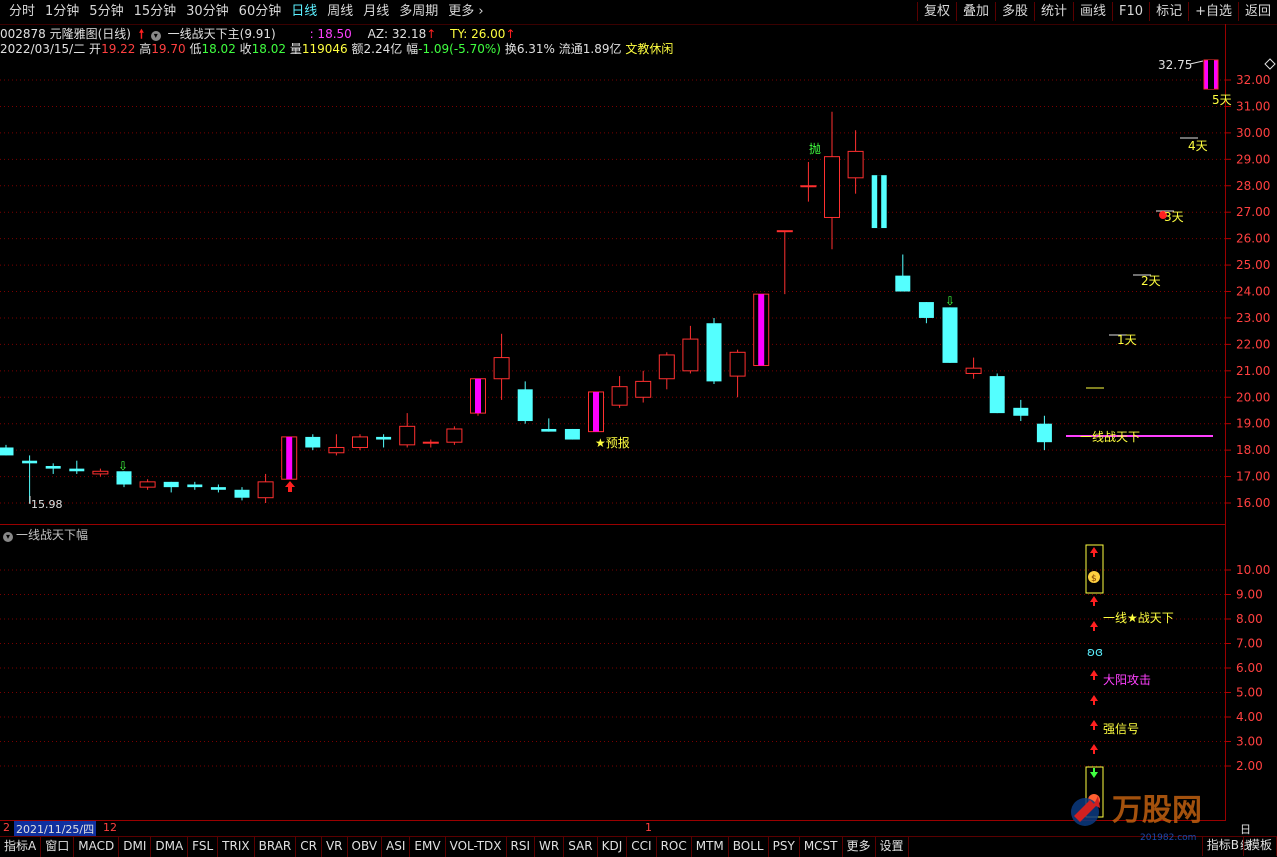  What do you see at coordinates (22, 12) in the screenshot?
I see `period-tab-fenshi: 分时` at bounding box center [22, 12].